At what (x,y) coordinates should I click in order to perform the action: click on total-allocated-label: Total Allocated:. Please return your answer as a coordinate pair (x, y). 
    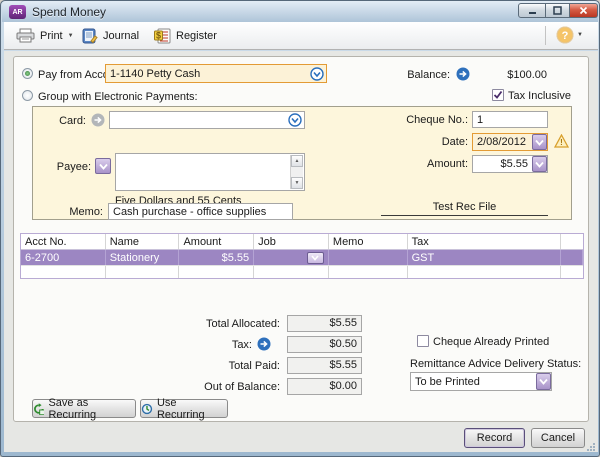
    Looking at the image, I should click on (243, 324).